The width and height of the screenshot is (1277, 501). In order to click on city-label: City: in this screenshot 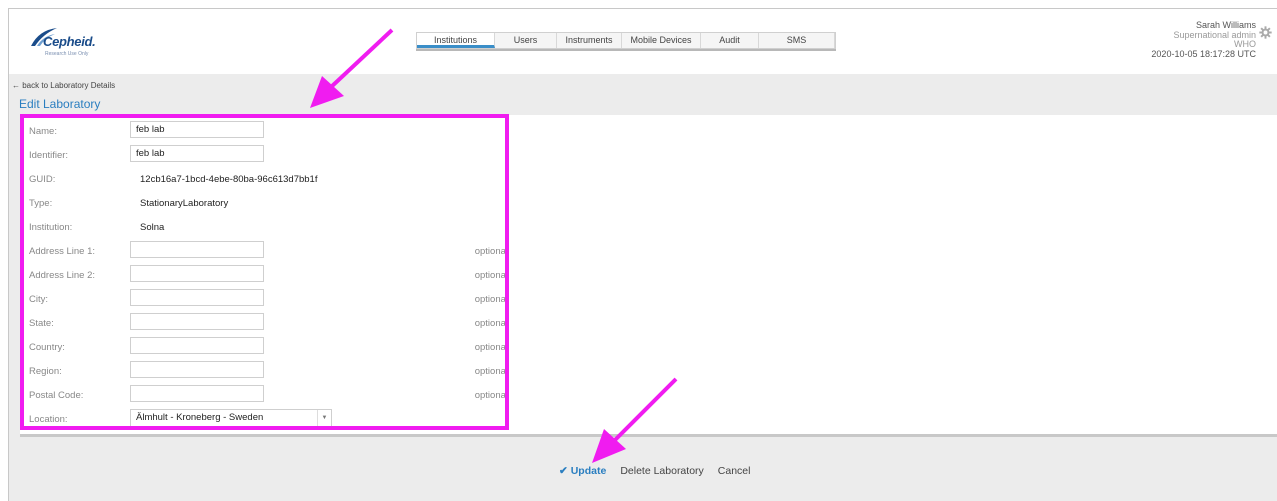, I will do `click(38, 299)`.